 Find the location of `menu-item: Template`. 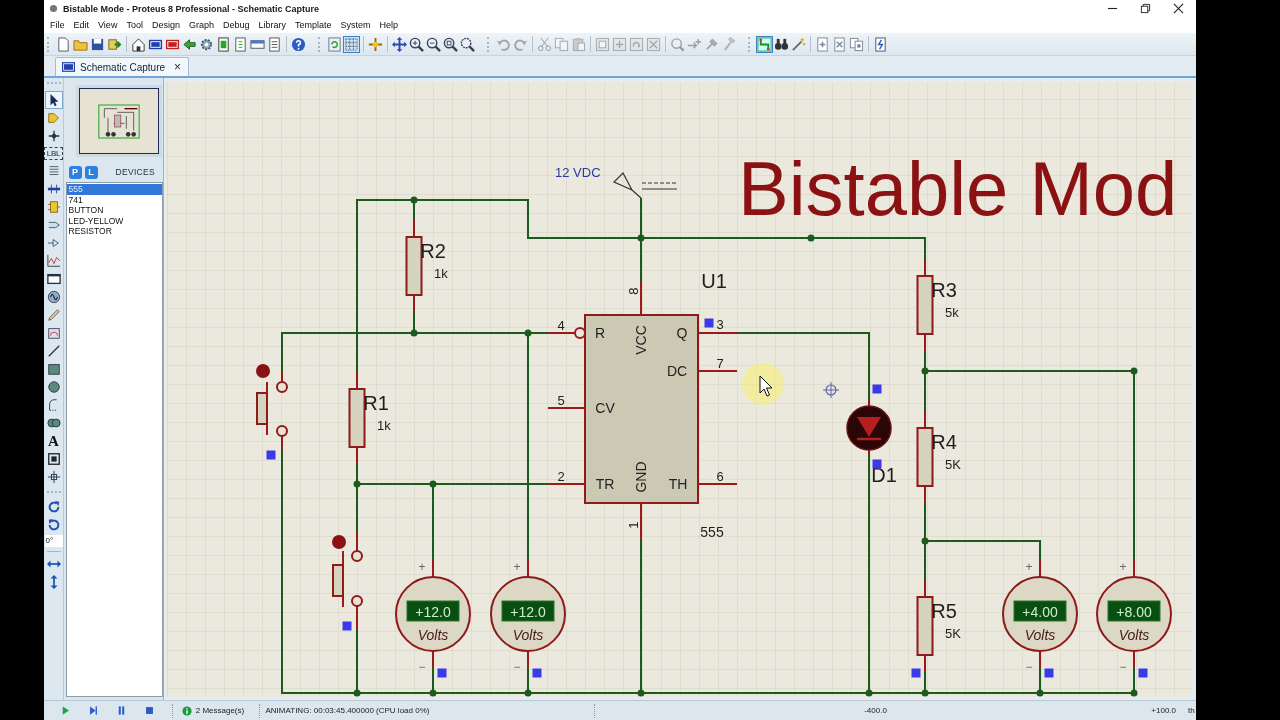

menu-item: Template is located at coordinates (313, 25).